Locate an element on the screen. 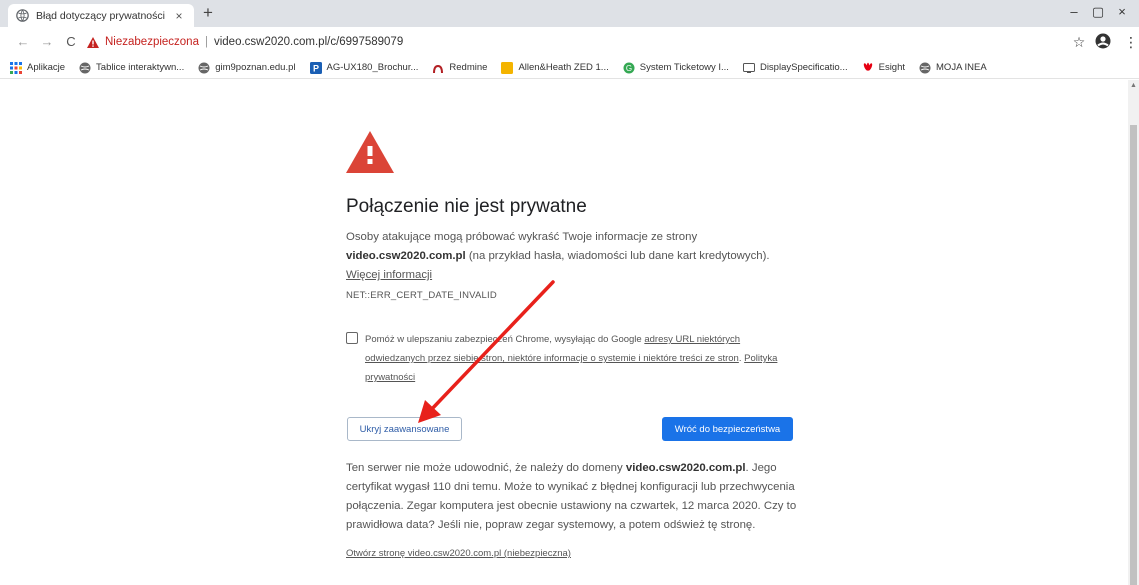  url-text: video.csw2020.com.pl/c/6997589079 is located at coordinates (308, 42).